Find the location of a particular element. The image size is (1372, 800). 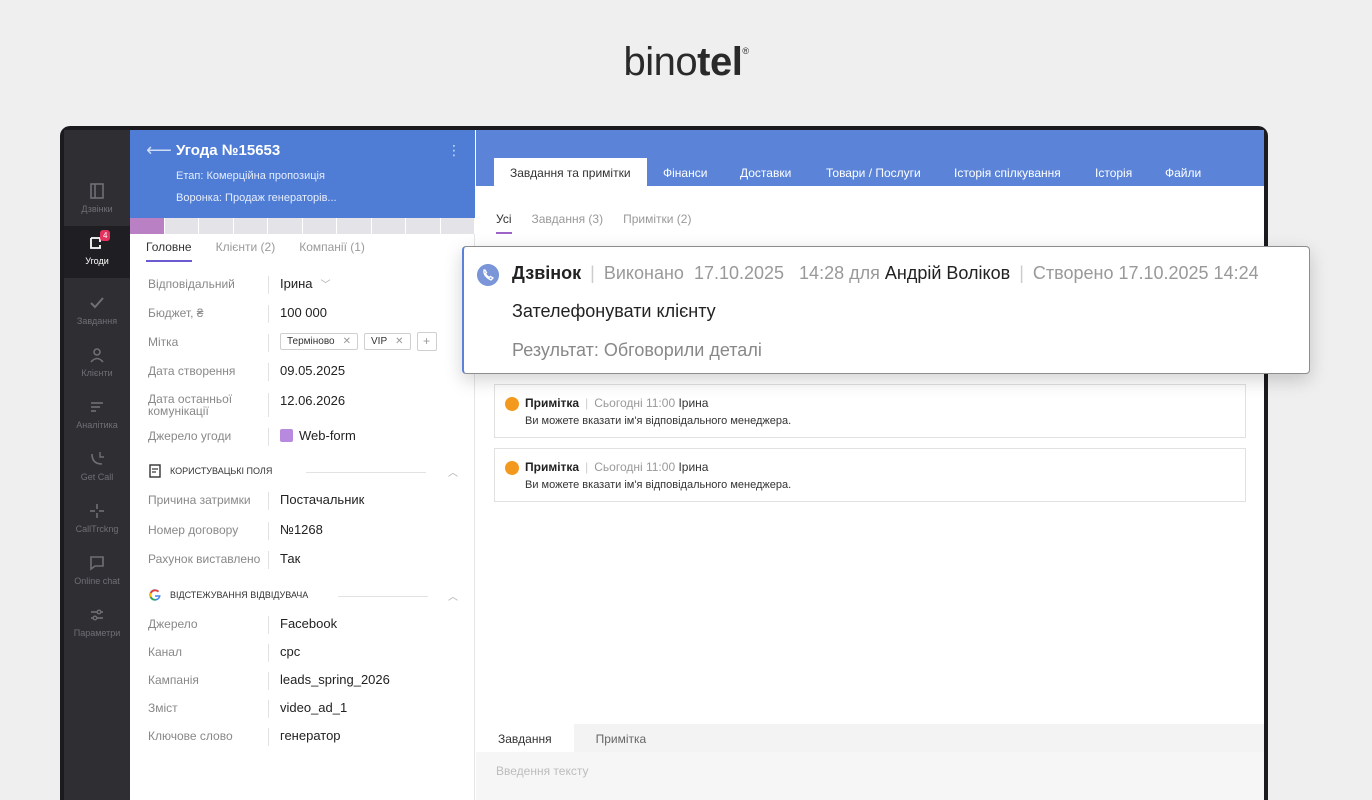

person-icon is located at coordinates (97, 355).